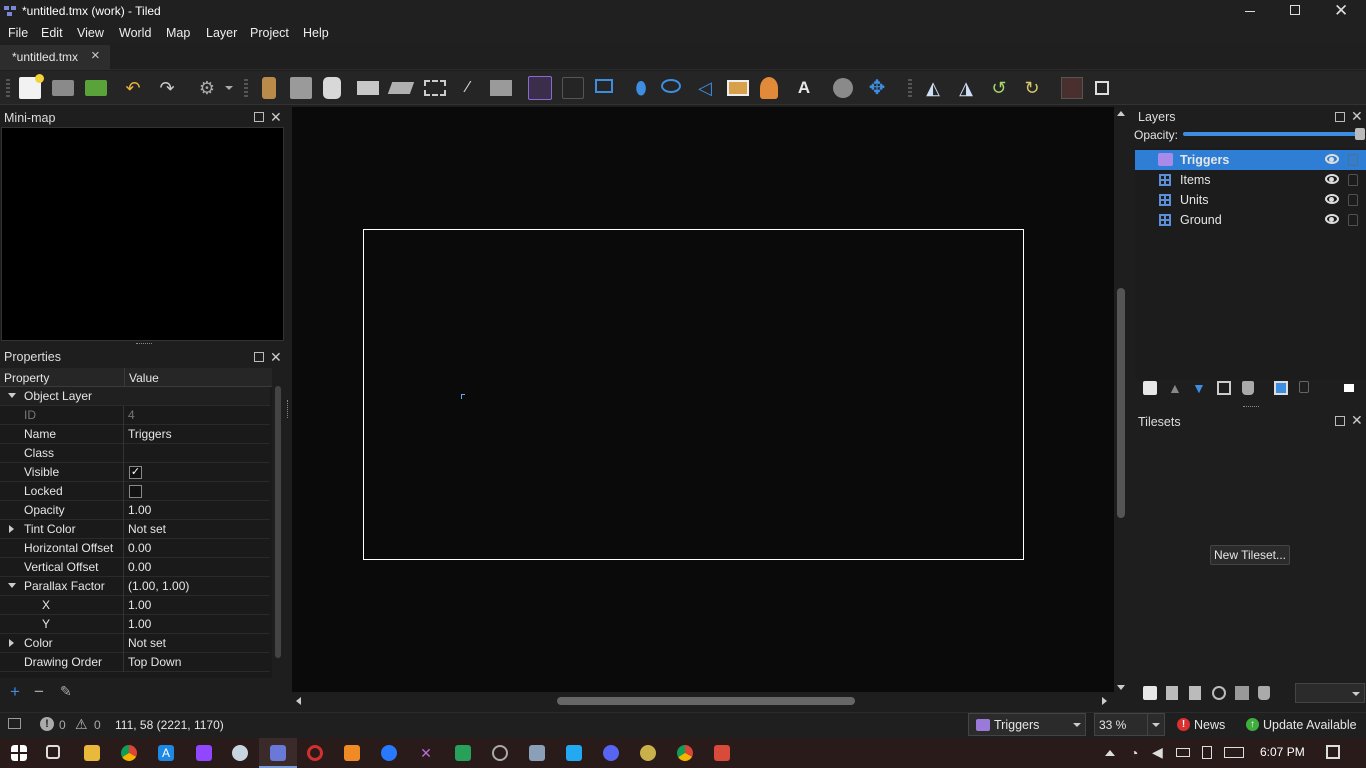  What do you see at coordinates (1349, 388) in the screenshot?
I see `layers-menu-icon` at bounding box center [1349, 388].